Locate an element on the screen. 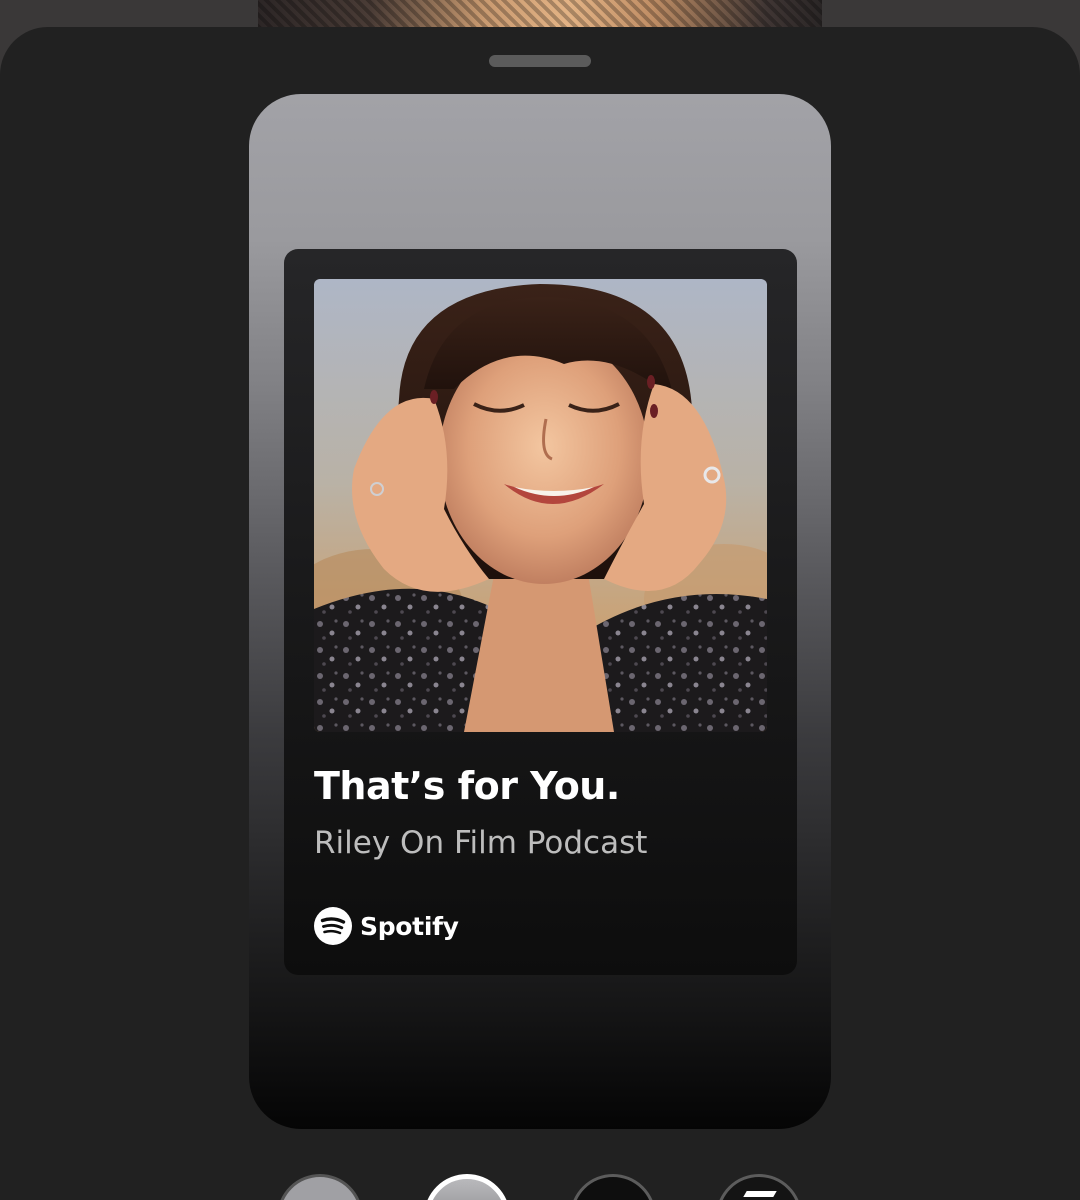  episode-title: That’s for You. is located at coordinates (467, 786).